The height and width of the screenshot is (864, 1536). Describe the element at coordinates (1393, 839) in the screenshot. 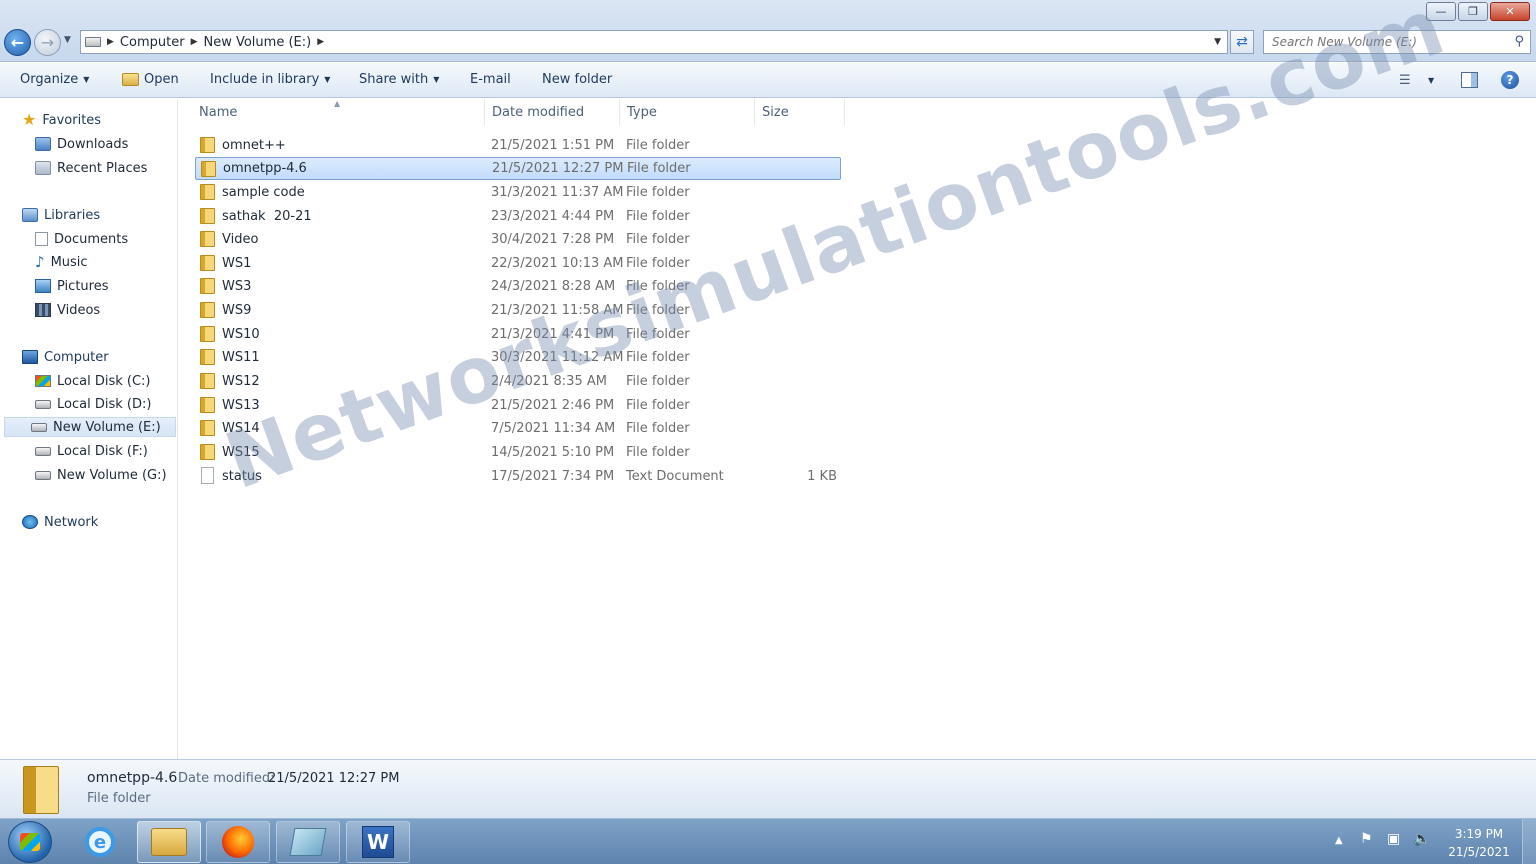

I see `network-tray-icon: ▣` at that location.